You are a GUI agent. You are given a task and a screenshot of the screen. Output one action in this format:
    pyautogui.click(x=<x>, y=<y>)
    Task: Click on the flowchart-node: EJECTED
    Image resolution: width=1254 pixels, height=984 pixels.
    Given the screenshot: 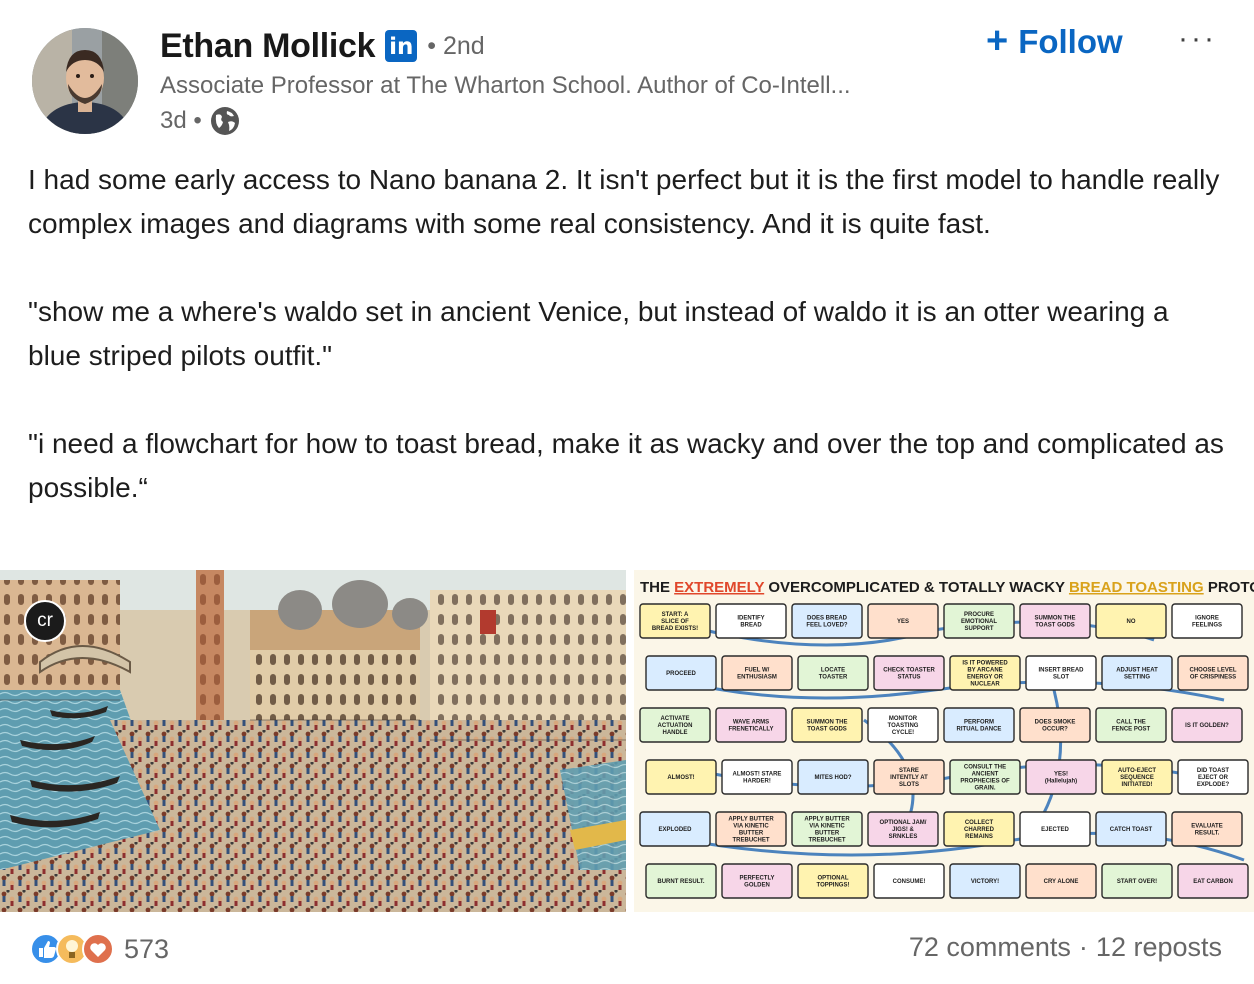 What is the action you would take?
    pyautogui.click(x=1055, y=829)
    